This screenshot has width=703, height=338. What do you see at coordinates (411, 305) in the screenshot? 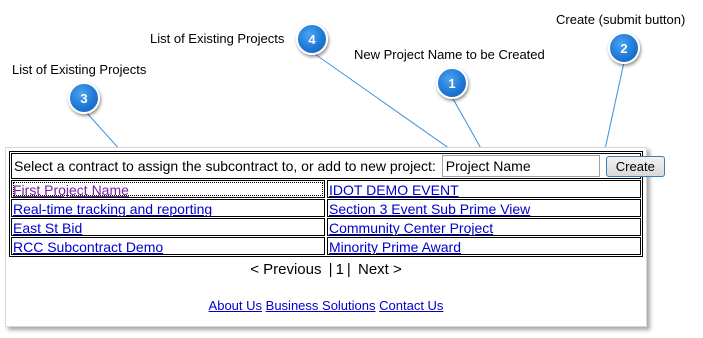
I see `contact-us-link: Contact Us` at bounding box center [411, 305].